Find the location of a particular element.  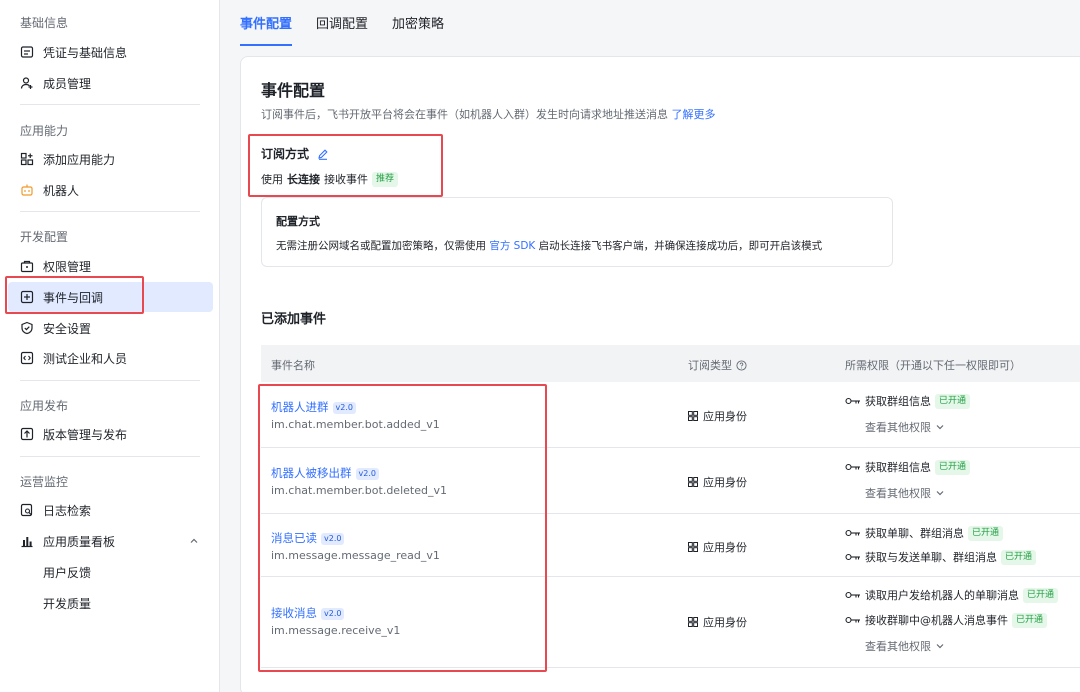

sidebar-item-bot: 机器人 is located at coordinates (110, 190).